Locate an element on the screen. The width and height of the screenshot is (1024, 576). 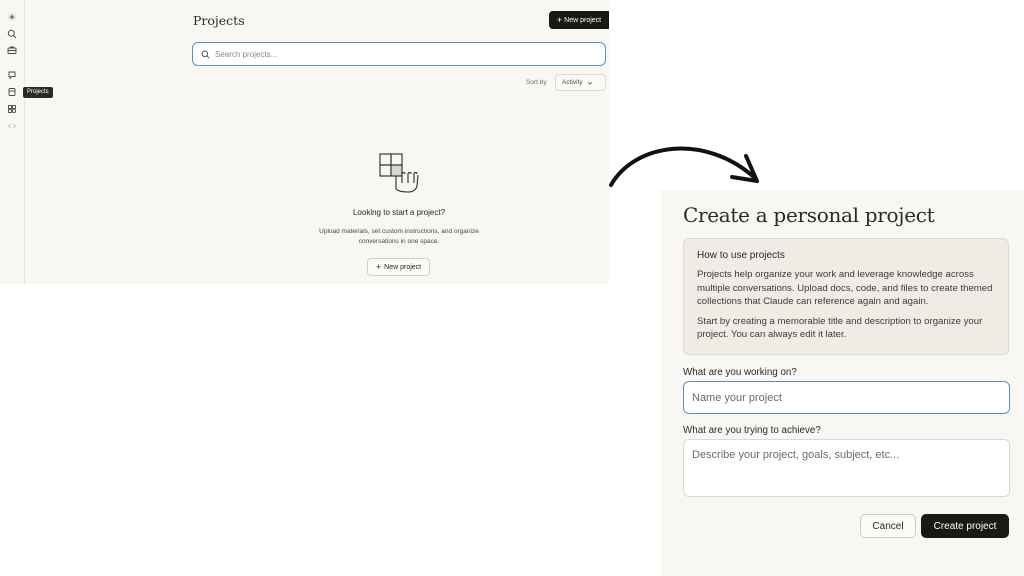
search-box is located at coordinates (399, 54).